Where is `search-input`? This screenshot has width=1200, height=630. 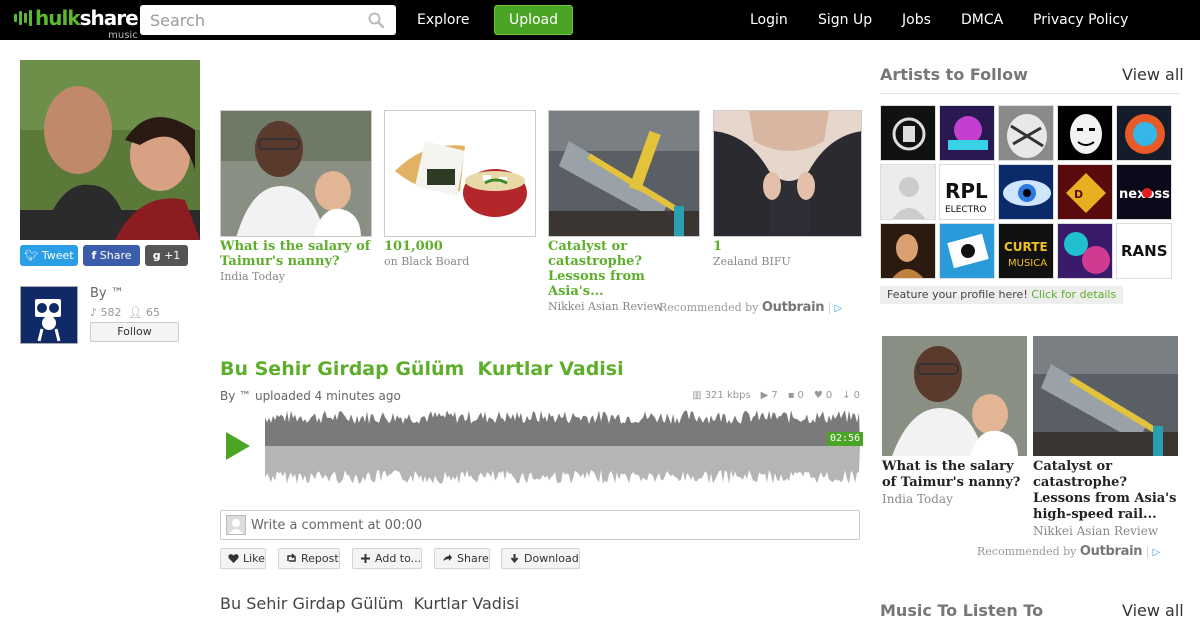 search-input is located at coordinates (250, 20).